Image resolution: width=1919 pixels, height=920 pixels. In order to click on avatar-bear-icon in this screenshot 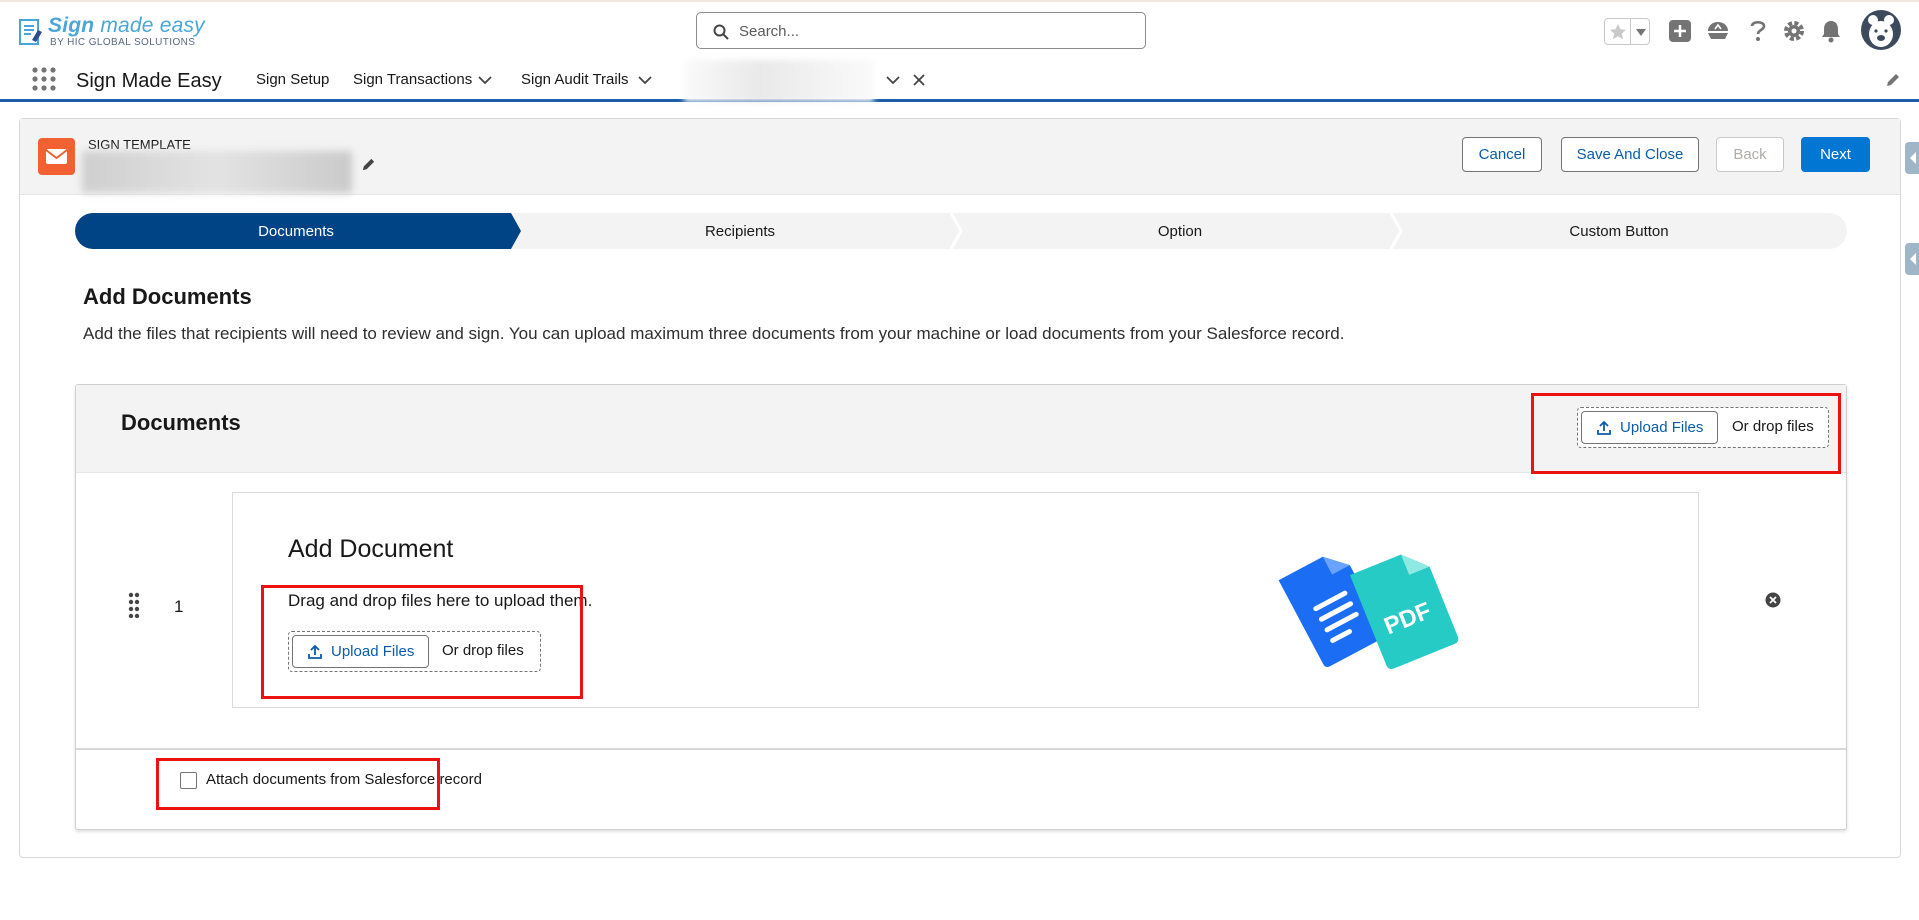, I will do `click(1881, 31)`.